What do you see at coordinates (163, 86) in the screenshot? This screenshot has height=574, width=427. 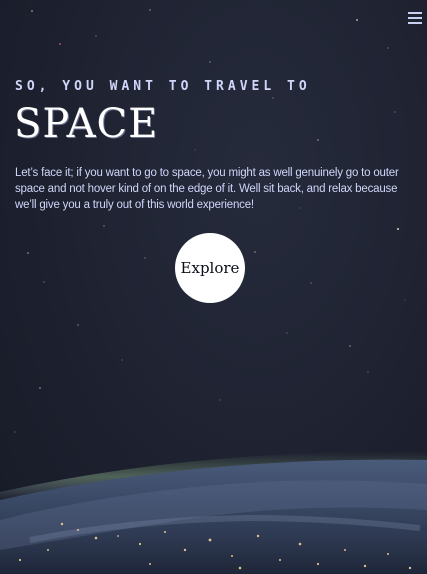 I see `hero-eyebrow: SO, YOU WANT TO TRAVEL TO` at bounding box center [163, 86].